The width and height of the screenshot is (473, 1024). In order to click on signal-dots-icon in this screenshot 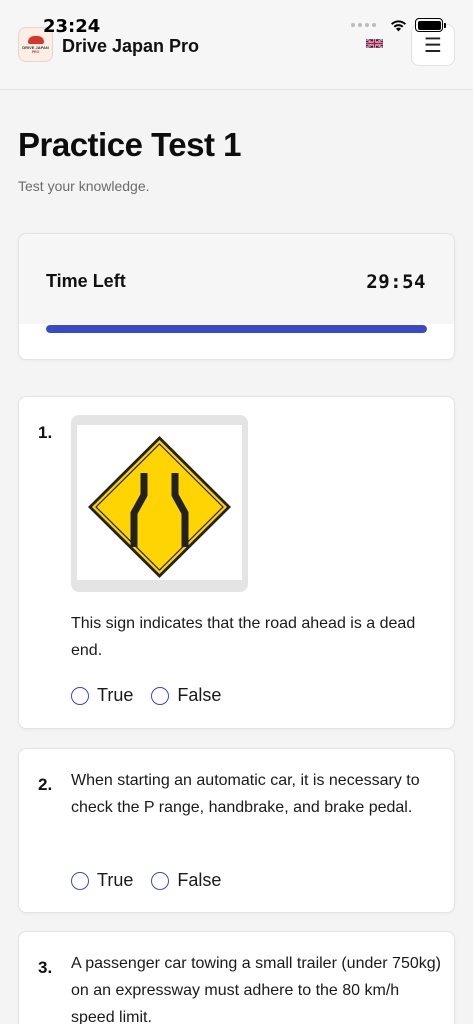, I will do `click(363, 25)`.